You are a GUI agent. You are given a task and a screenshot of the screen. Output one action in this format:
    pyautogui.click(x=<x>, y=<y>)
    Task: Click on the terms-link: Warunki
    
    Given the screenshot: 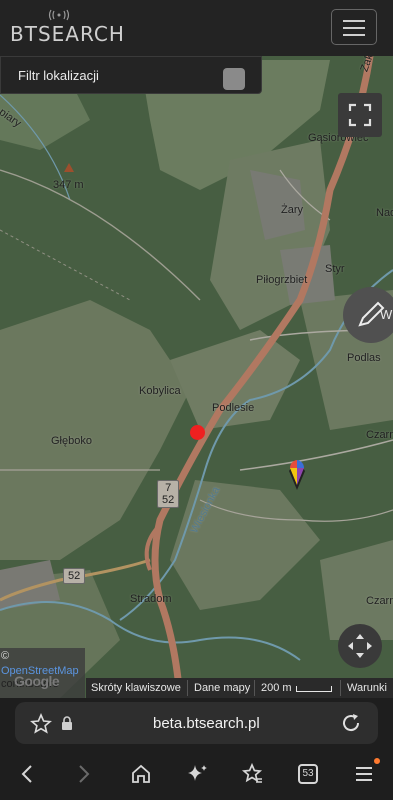 What is the action you would take?
    pyautogui.click(x=367, y=688)
    